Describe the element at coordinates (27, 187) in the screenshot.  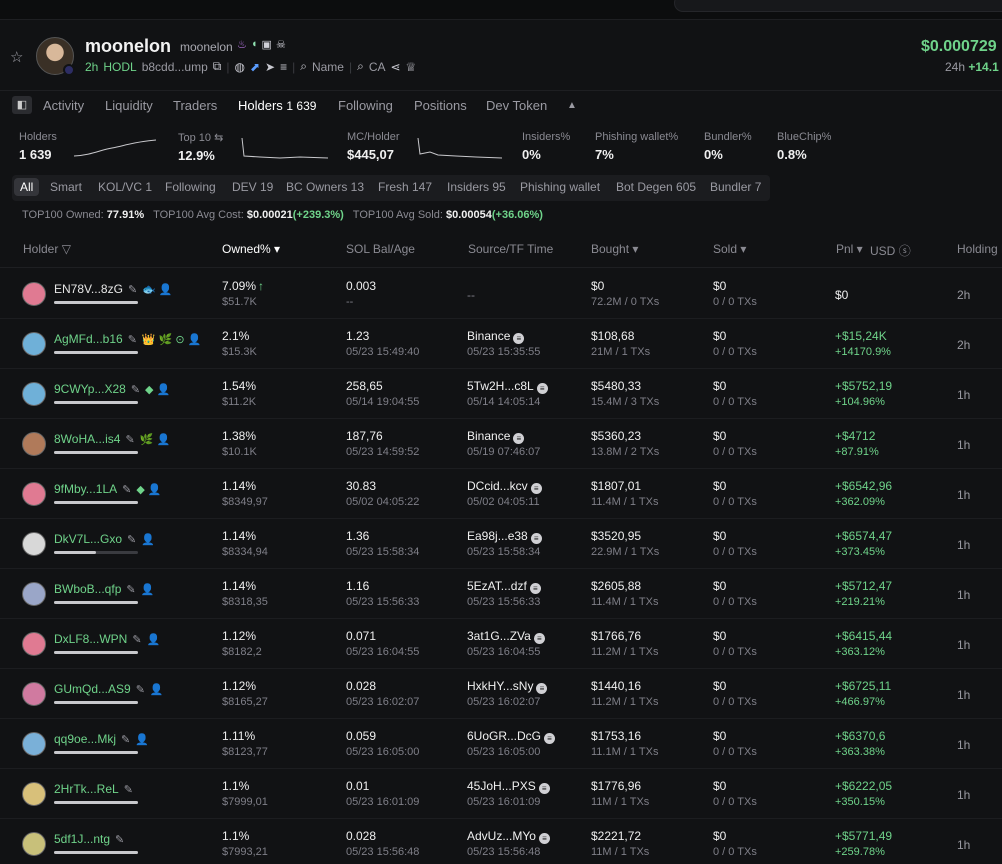
I see `filter-all: All` at that location.